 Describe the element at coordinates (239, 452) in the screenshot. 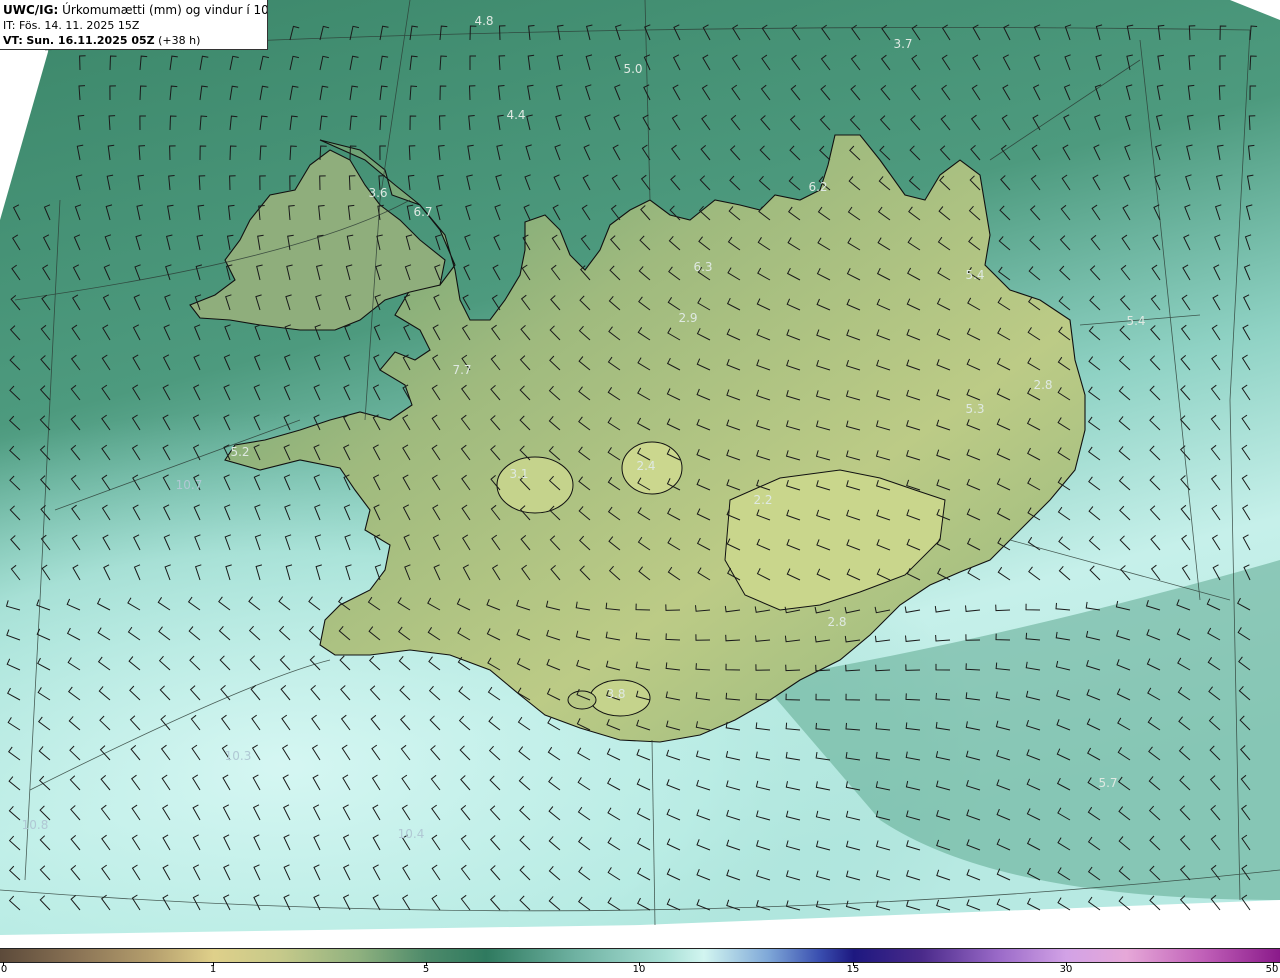

I see `value-label: 5.2` at that location.